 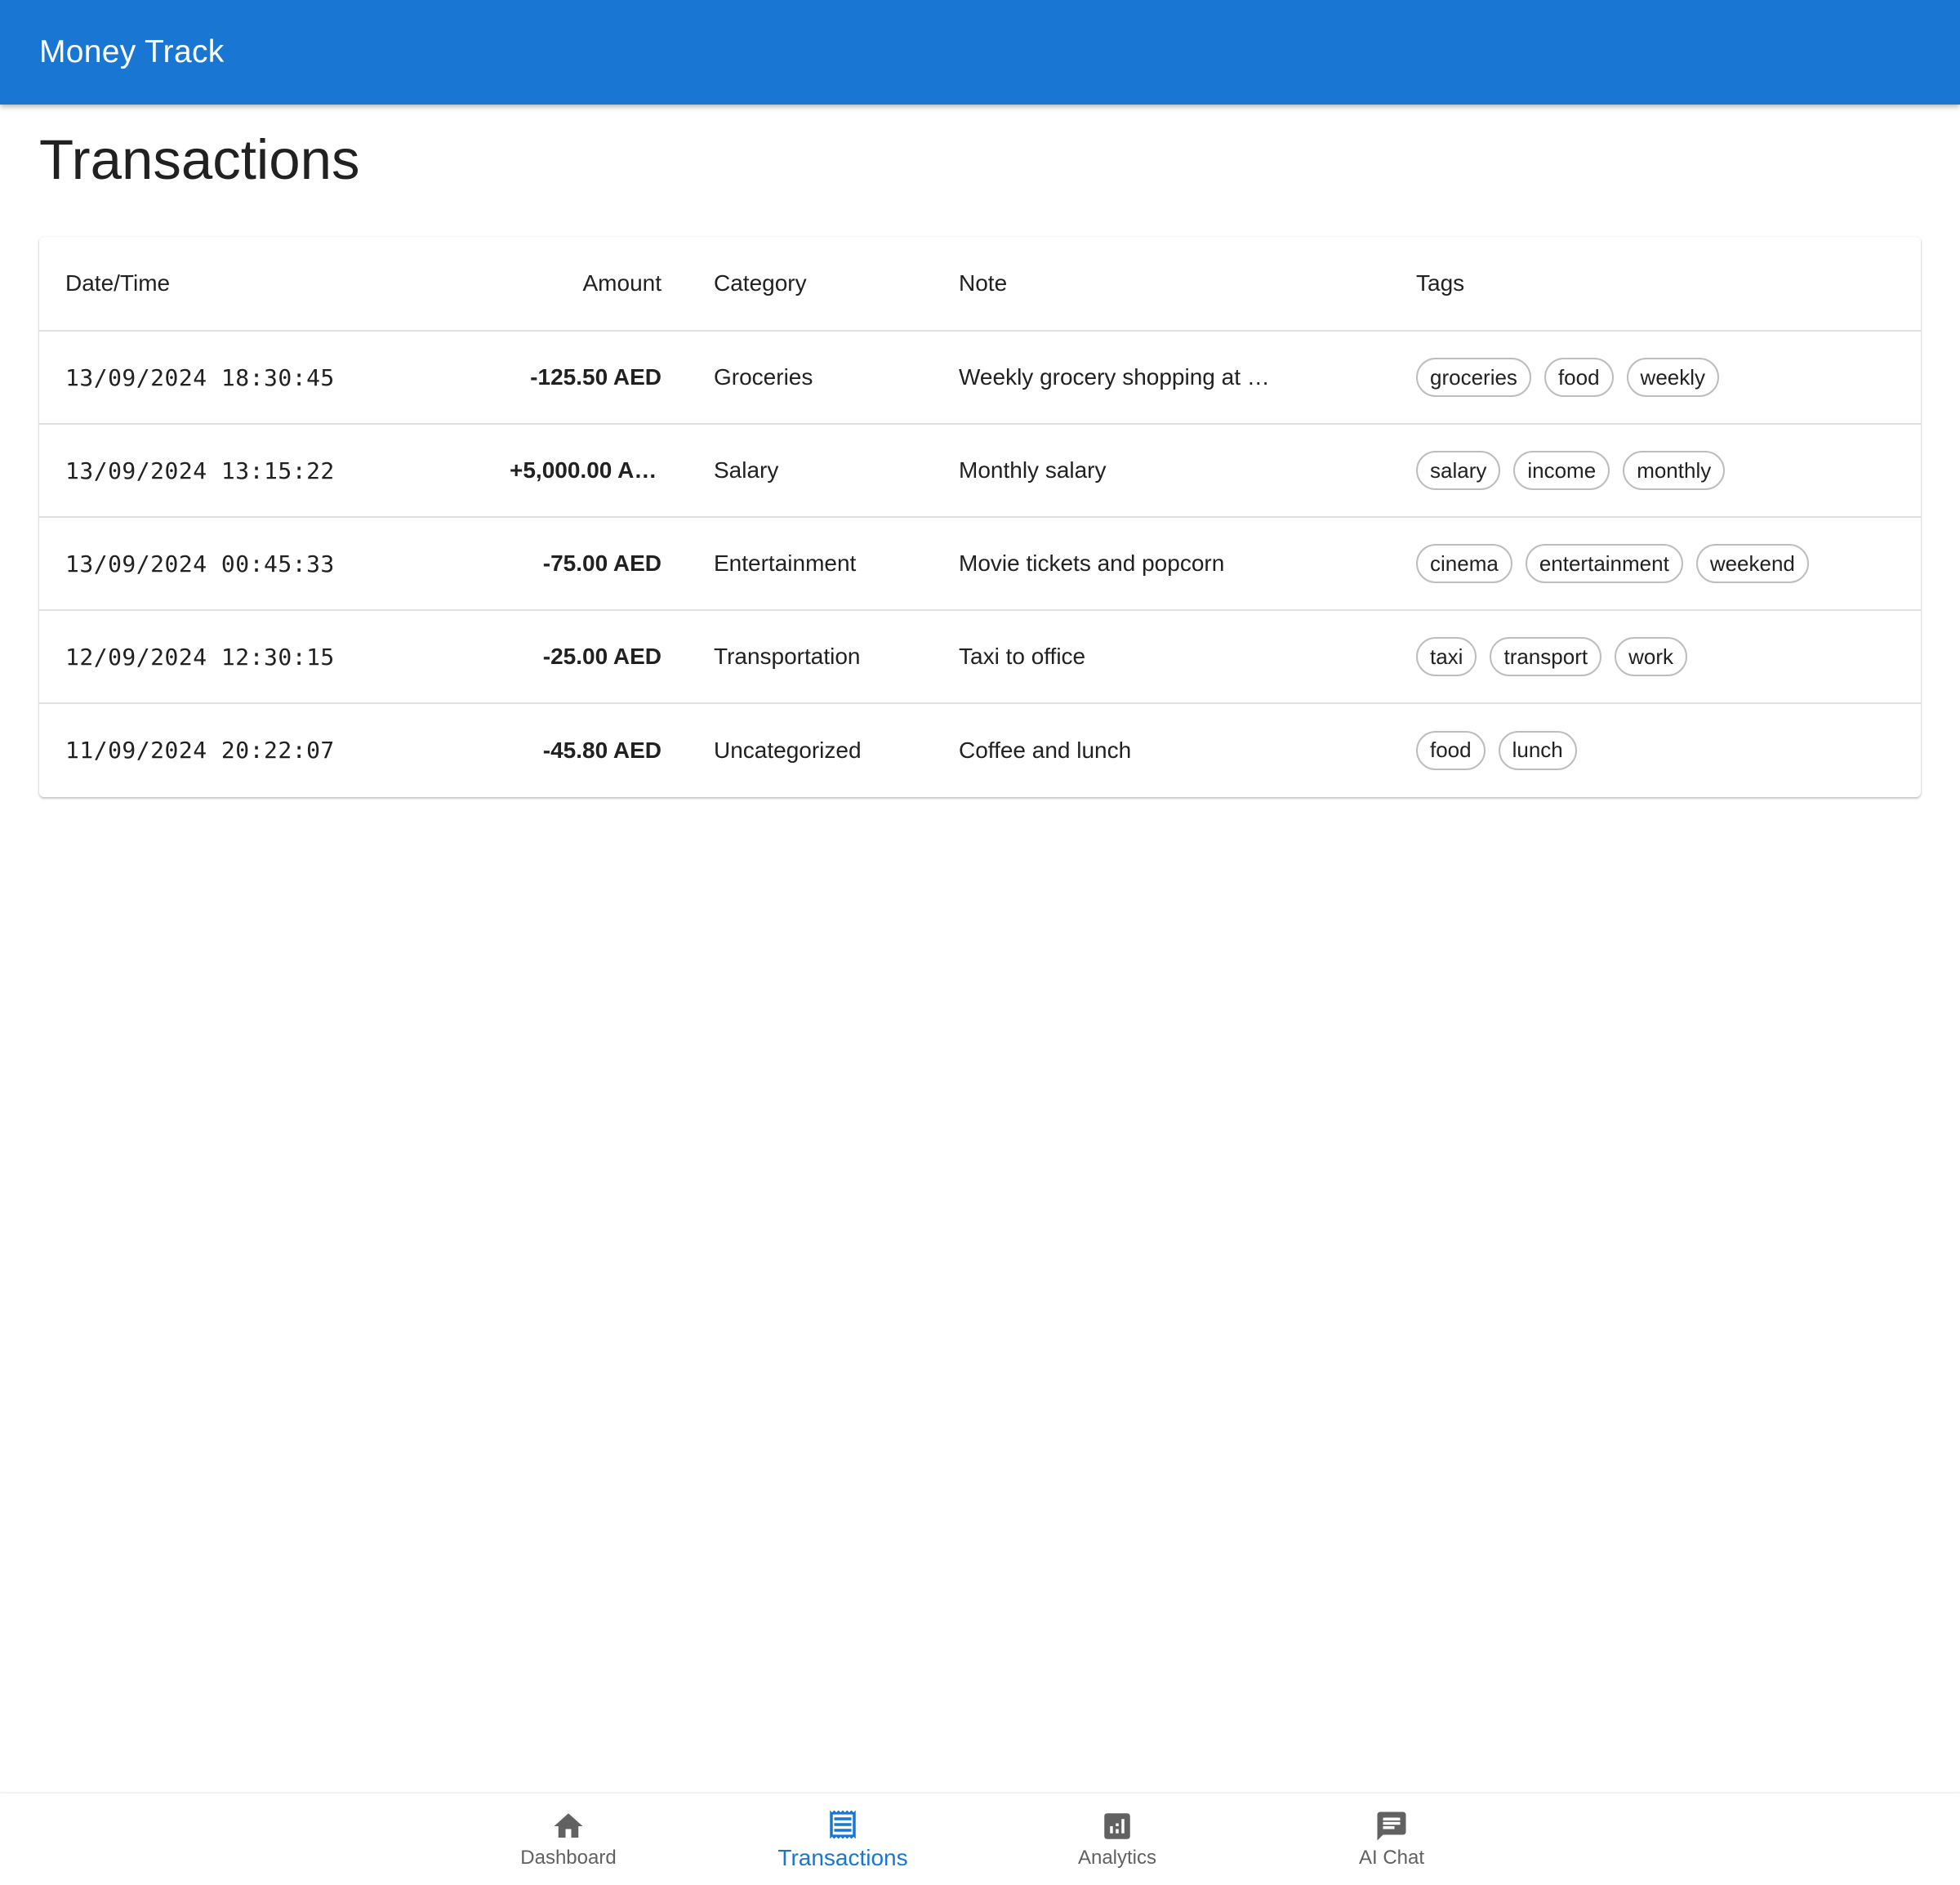 What do you see at coordinates (1546, 656) in the screenshot?
I see `tag-chip: transport` at bounding box center [1546, 656].